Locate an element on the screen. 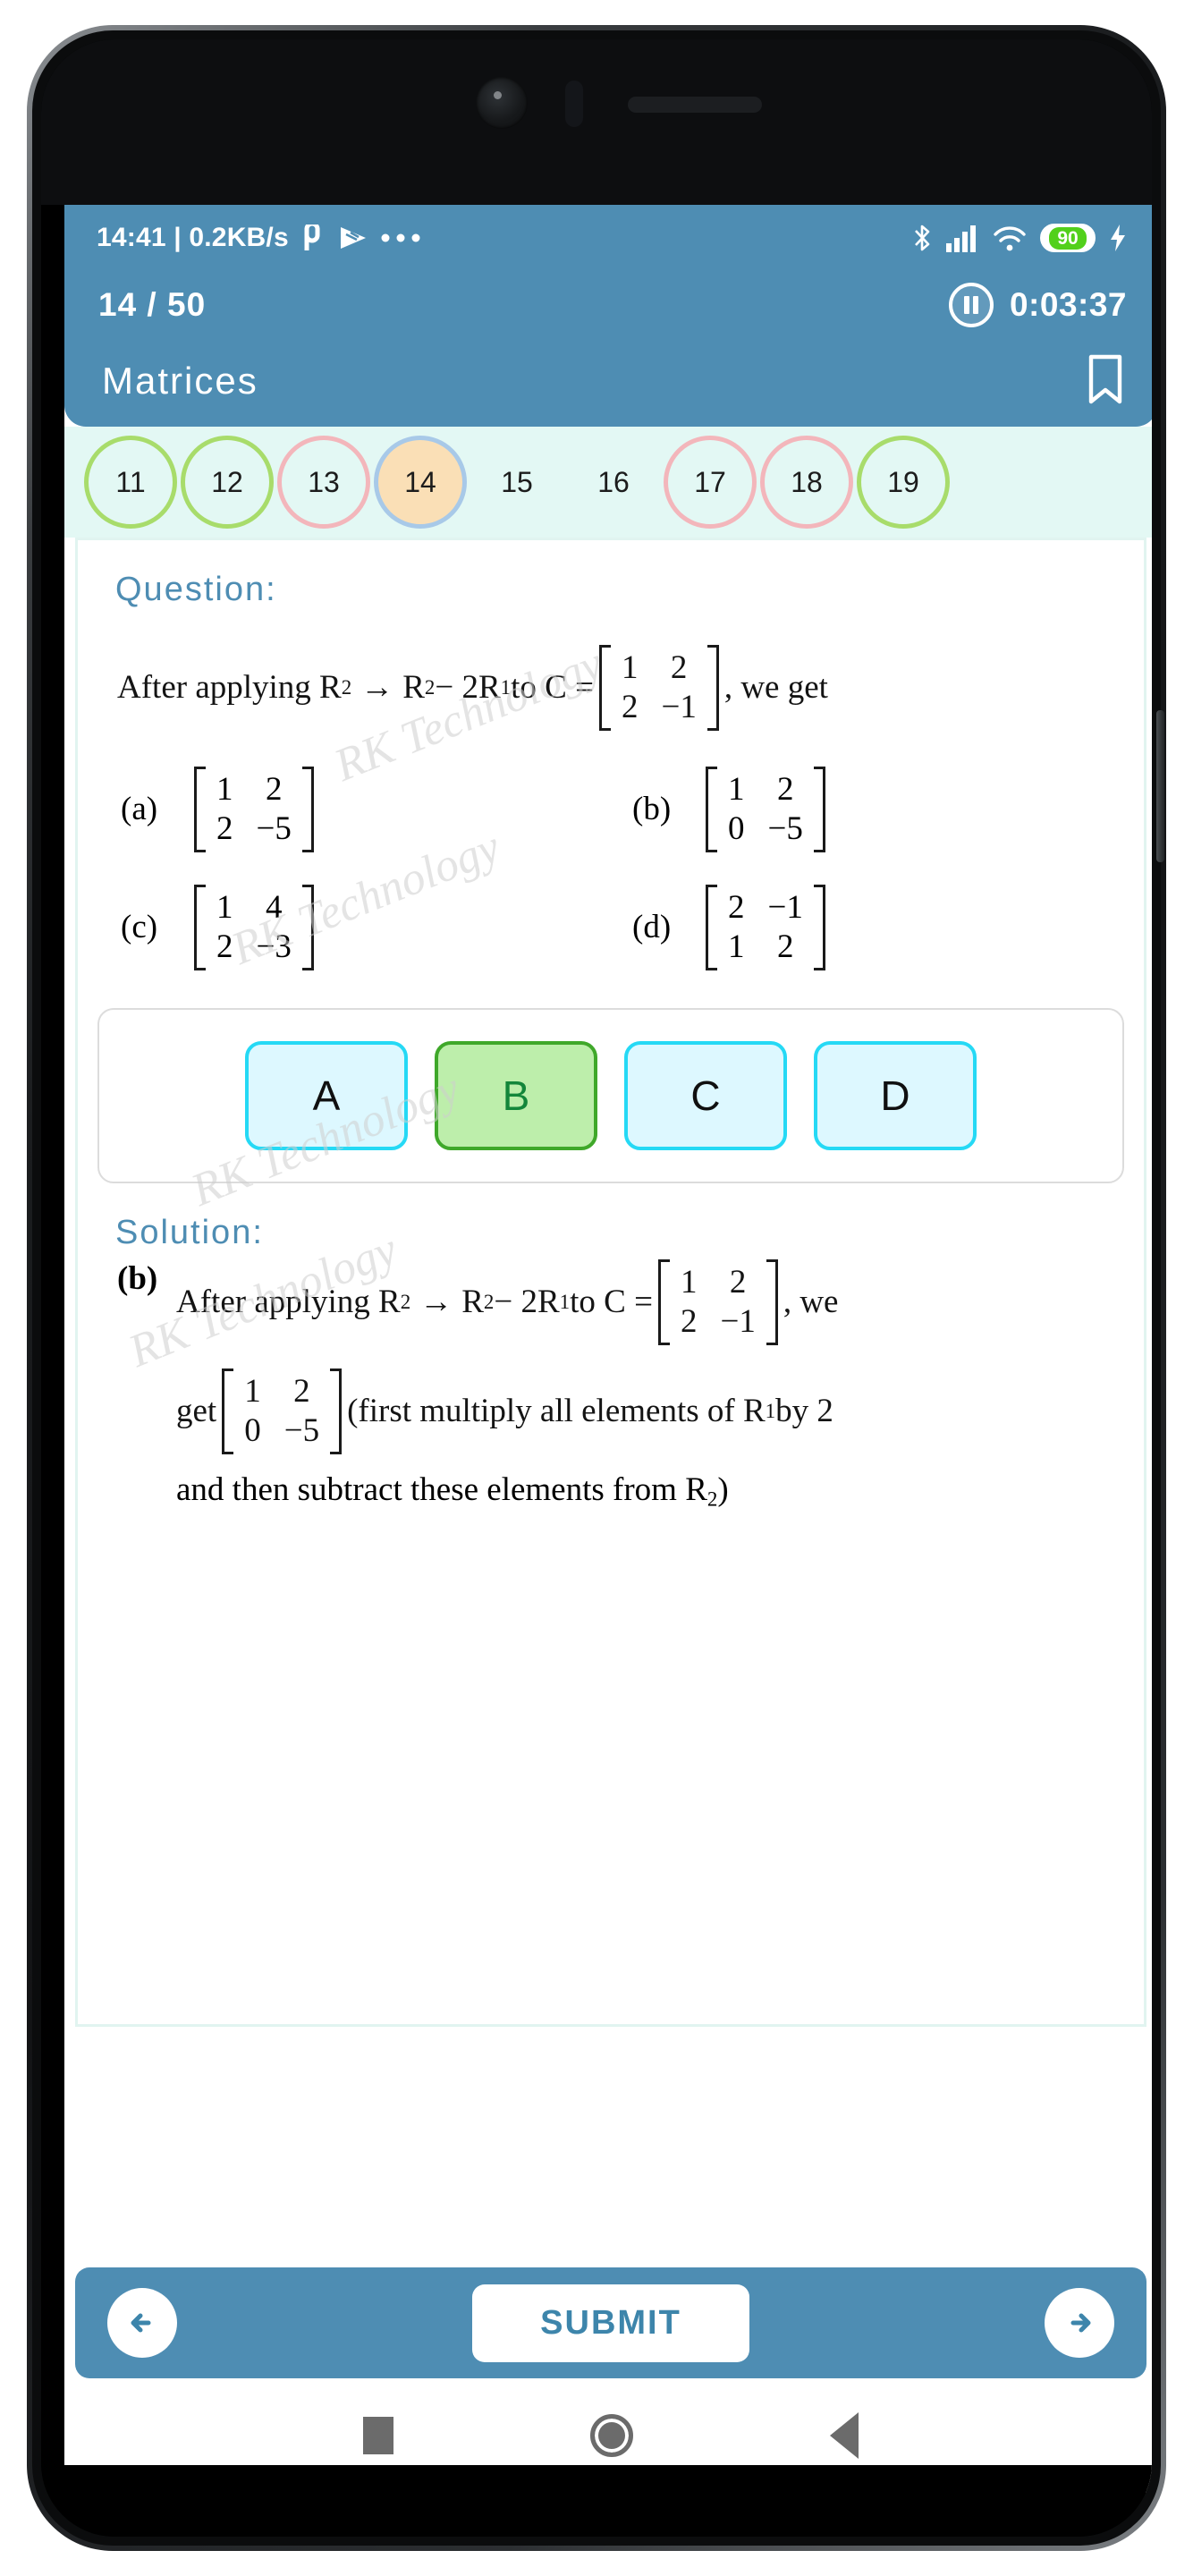 This screenshot has height=2576, width=1193. answer-button-c: C is located at coordinates (706, 1095).